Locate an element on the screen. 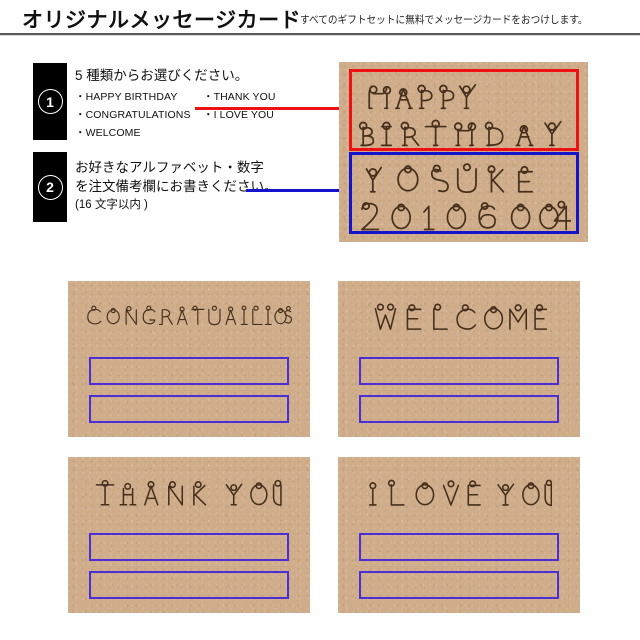 The height and width of the screenshot is (640, 640). sample-card-i-love-you is located at coordinates (459, 535).